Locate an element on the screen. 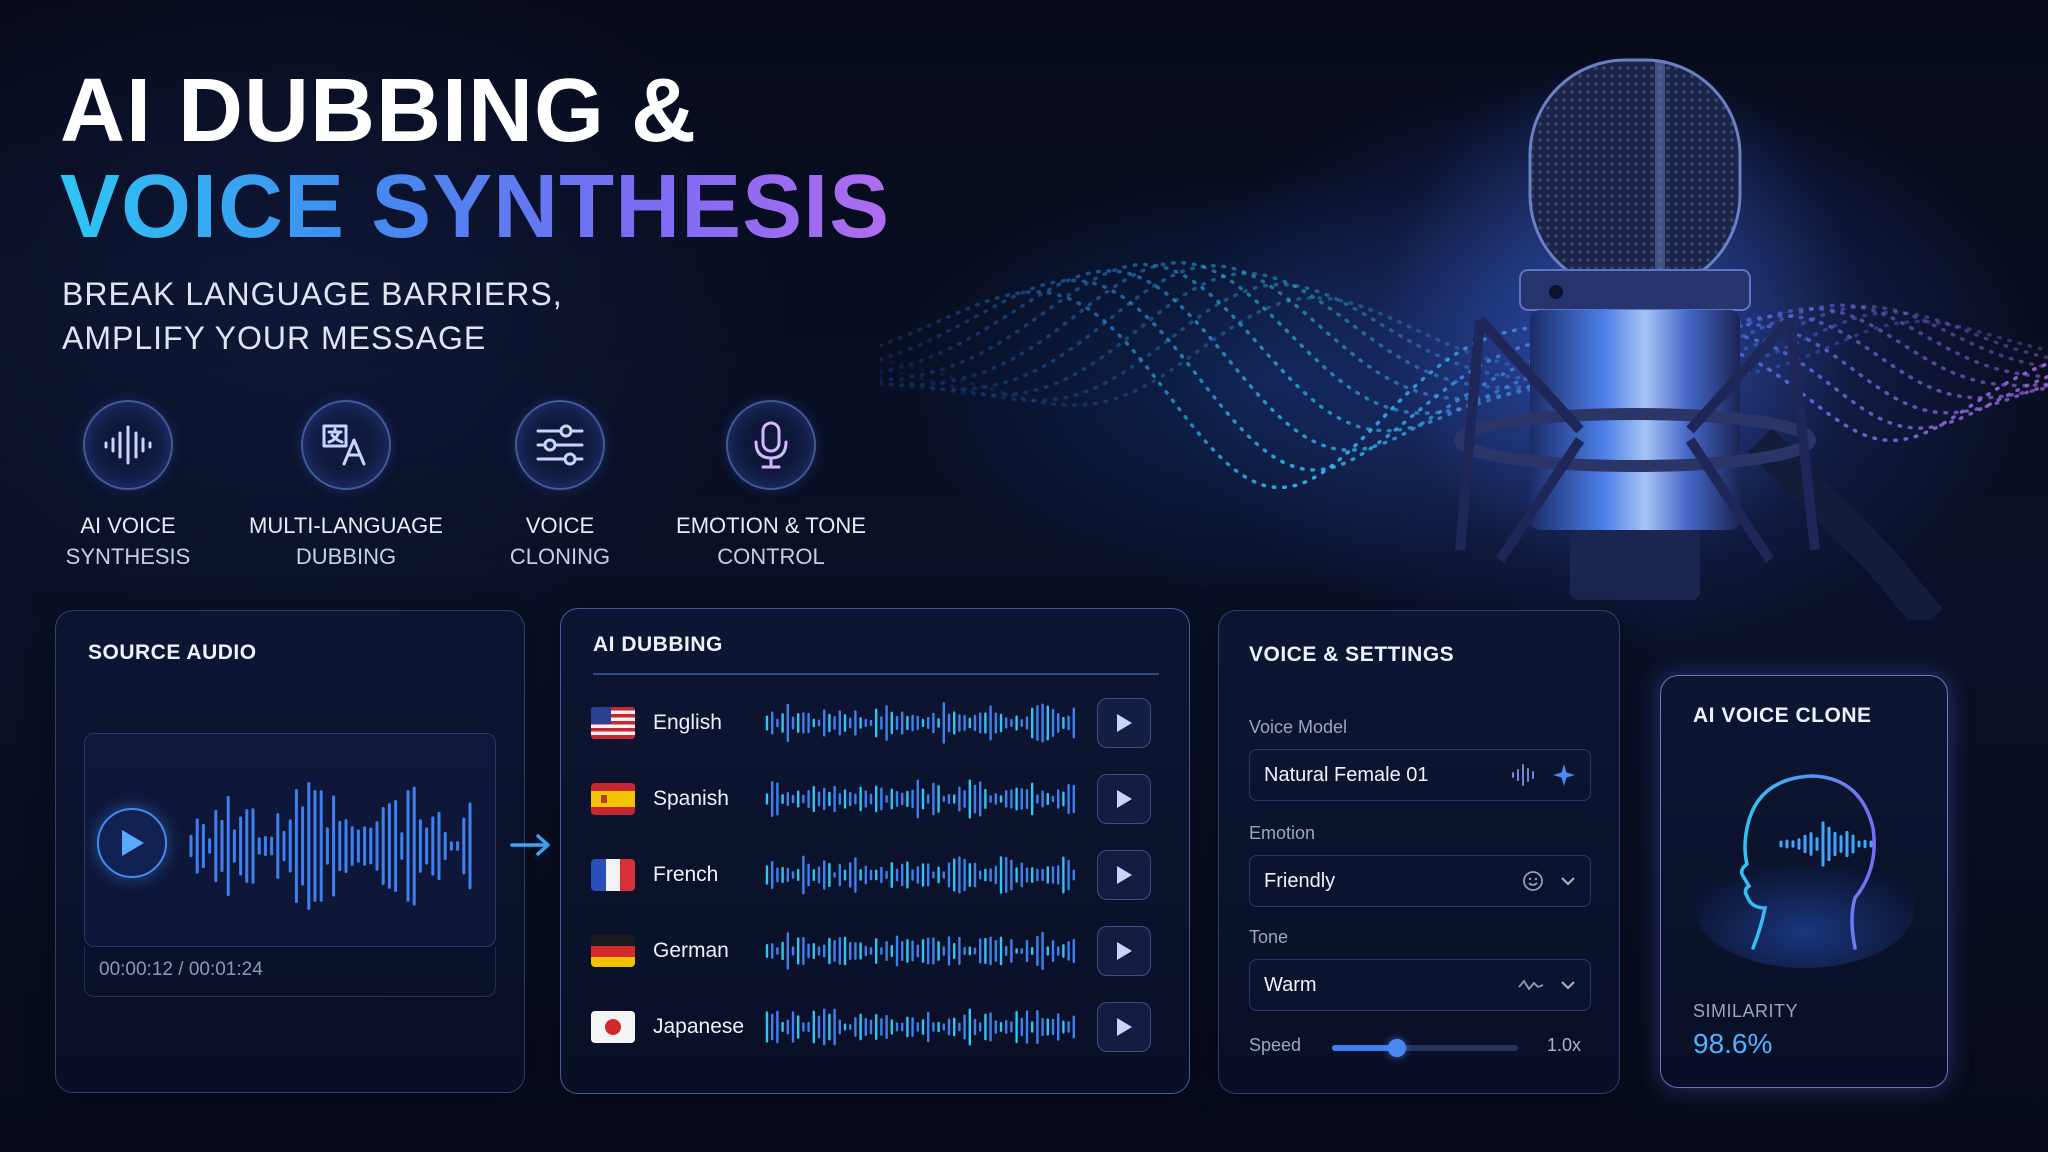 The image size is (2048, 1152). language-row-spanish: Spanish is located at coordinates (871, 799).